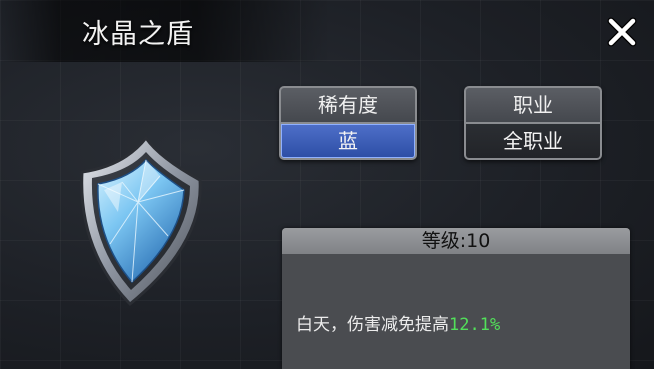 Image resolution: width=654 pixels, height=369 pixels. Describe the element at coordinates (348, 123) in the screenshot. I see `rarity-box: 稀有度 蓝` at that location.